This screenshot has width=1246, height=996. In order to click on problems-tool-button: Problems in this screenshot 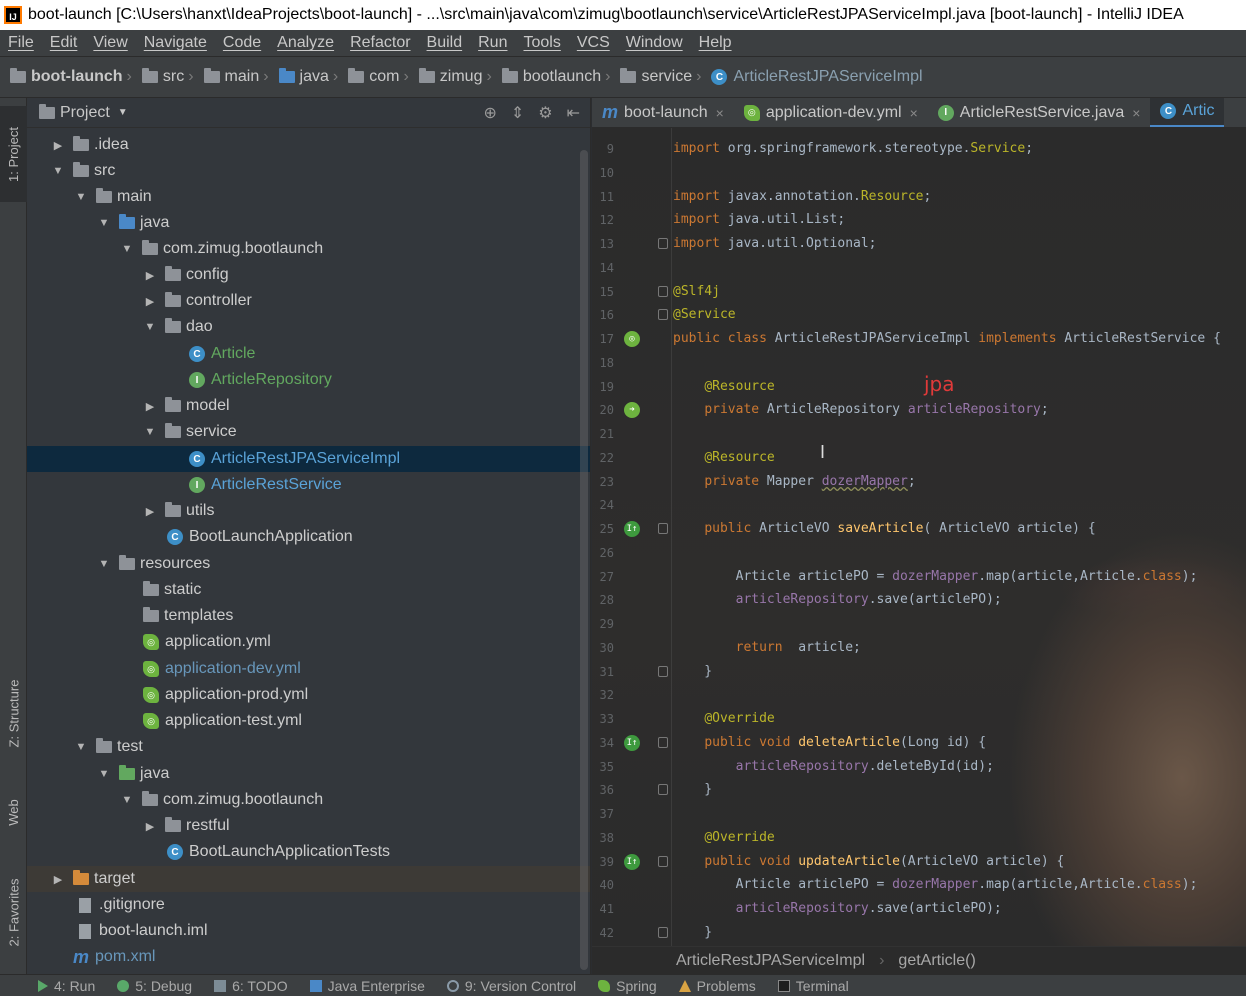, I will do `click(717, 986)`.